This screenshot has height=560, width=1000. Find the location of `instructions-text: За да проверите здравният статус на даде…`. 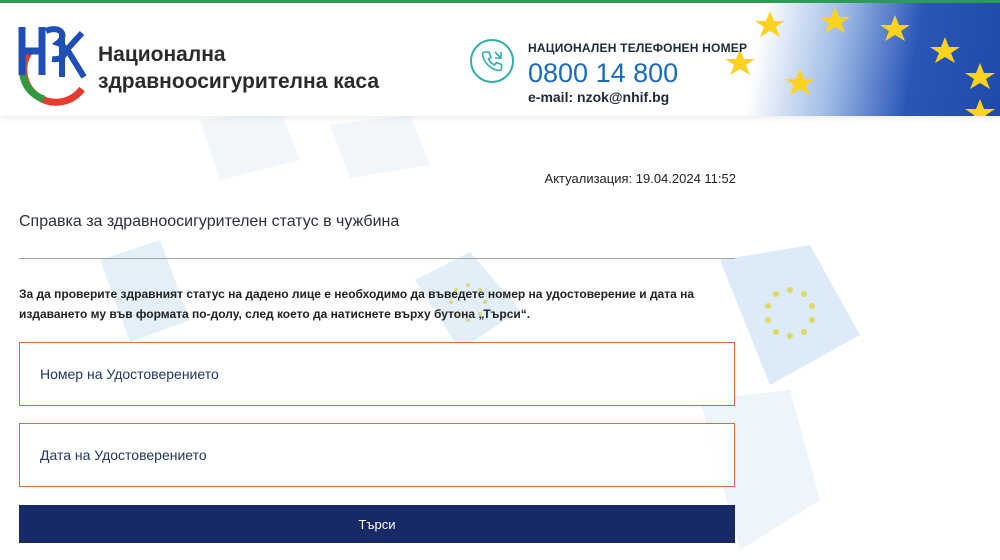

instructions-text: За да проверите здравният статус на даде… is located at coordinates (357, 304).